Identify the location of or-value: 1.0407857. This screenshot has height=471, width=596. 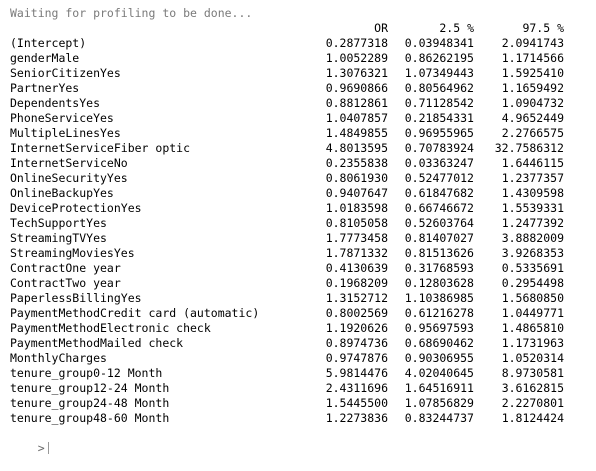
(356, 118).